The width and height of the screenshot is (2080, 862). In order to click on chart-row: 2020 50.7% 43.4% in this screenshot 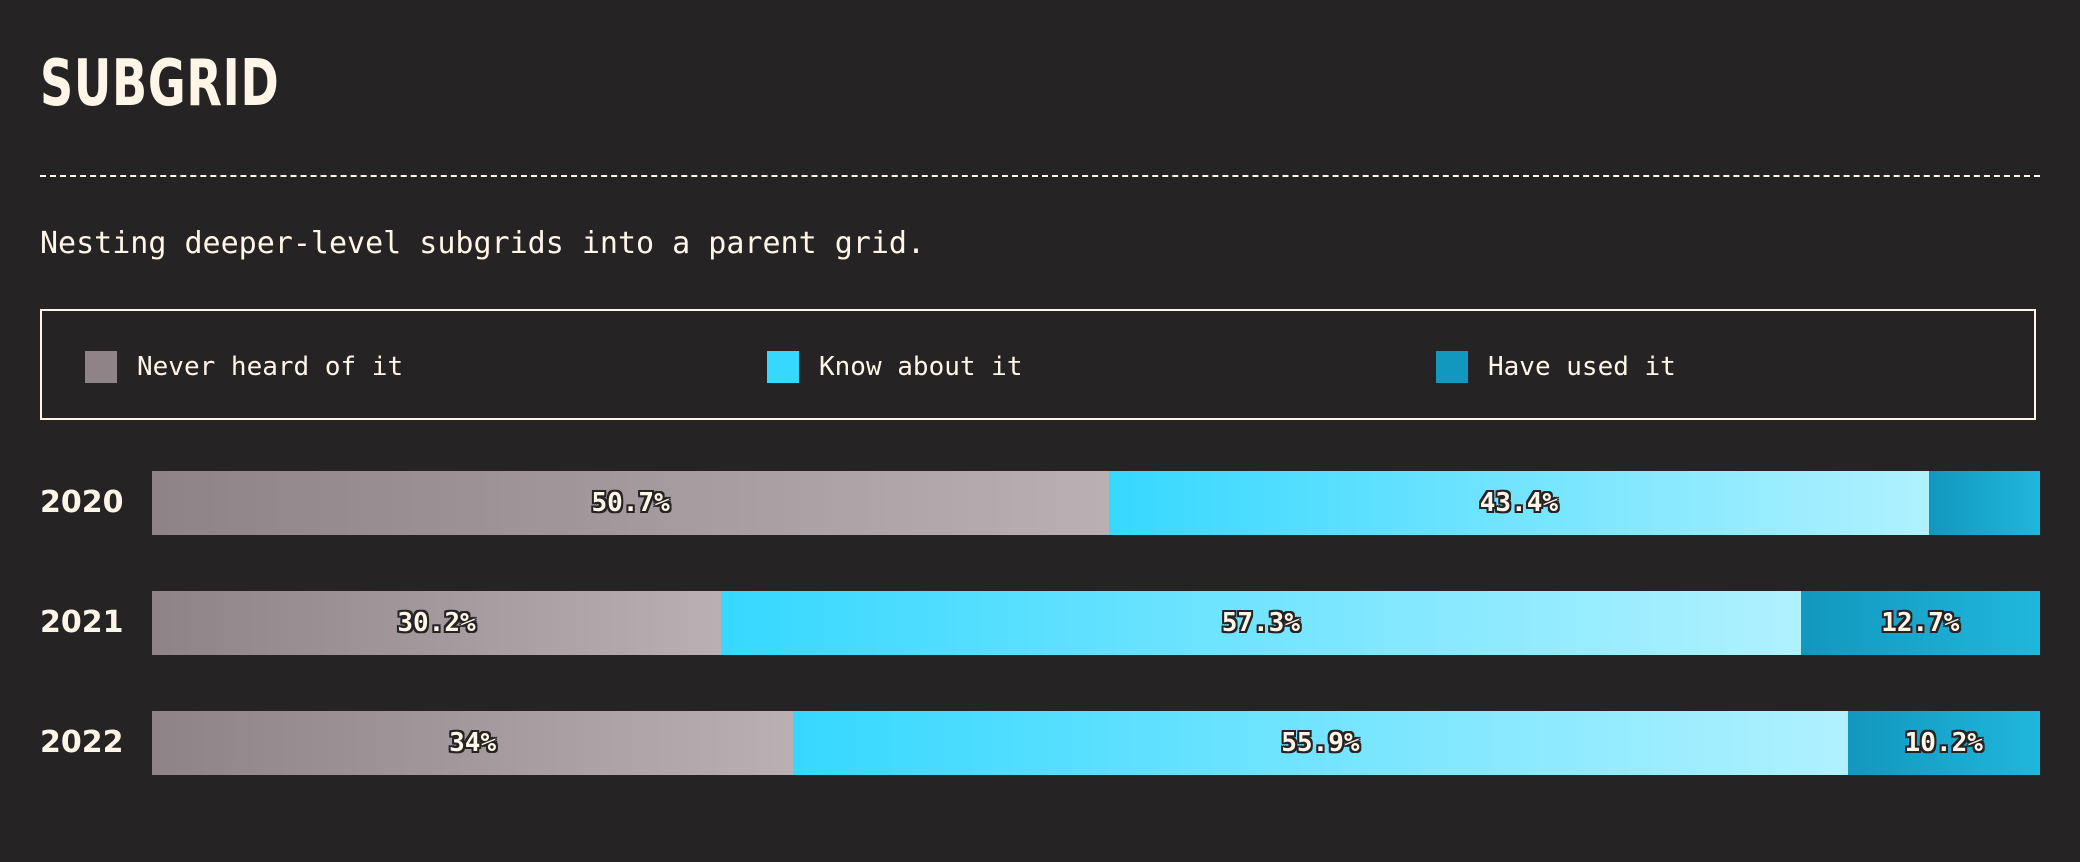, I will do `click(1040, 503)`.